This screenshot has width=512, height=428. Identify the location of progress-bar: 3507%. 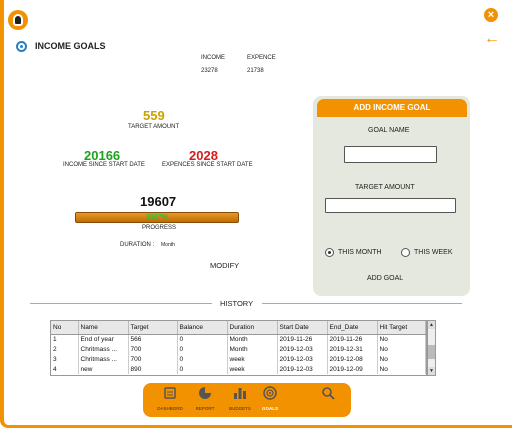
(157, 217).